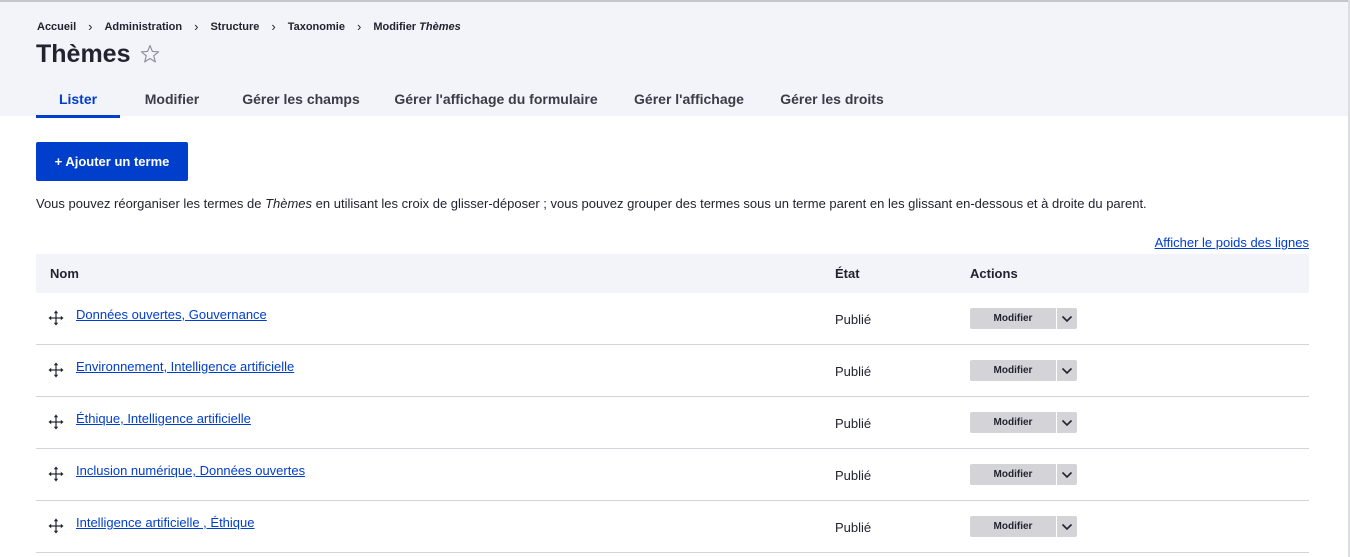 Image resolution: width=1350 pixels, height=557 pixels. What do you see at coordinates (172, 101) in the screenshot?
I see `tab-modifier: Modifier` at bounding box center [172, 101].